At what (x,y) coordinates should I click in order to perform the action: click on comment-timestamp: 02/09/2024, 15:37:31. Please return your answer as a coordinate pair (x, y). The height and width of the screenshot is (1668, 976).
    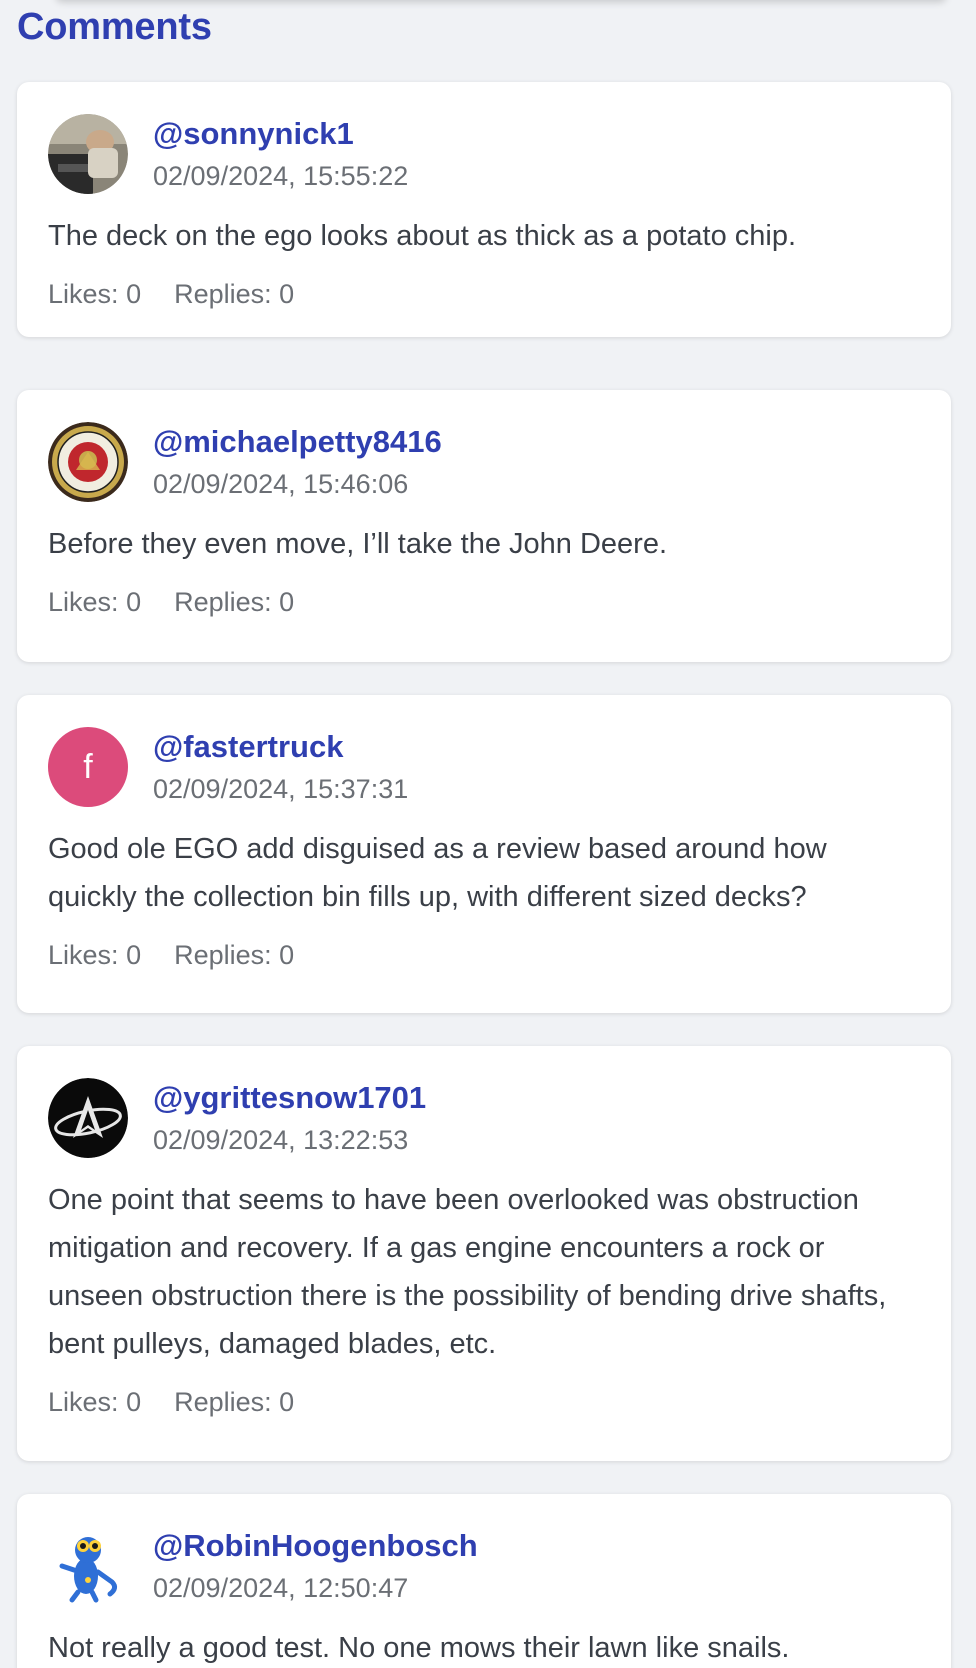
    Looking at the image, I should click on (281, 789).